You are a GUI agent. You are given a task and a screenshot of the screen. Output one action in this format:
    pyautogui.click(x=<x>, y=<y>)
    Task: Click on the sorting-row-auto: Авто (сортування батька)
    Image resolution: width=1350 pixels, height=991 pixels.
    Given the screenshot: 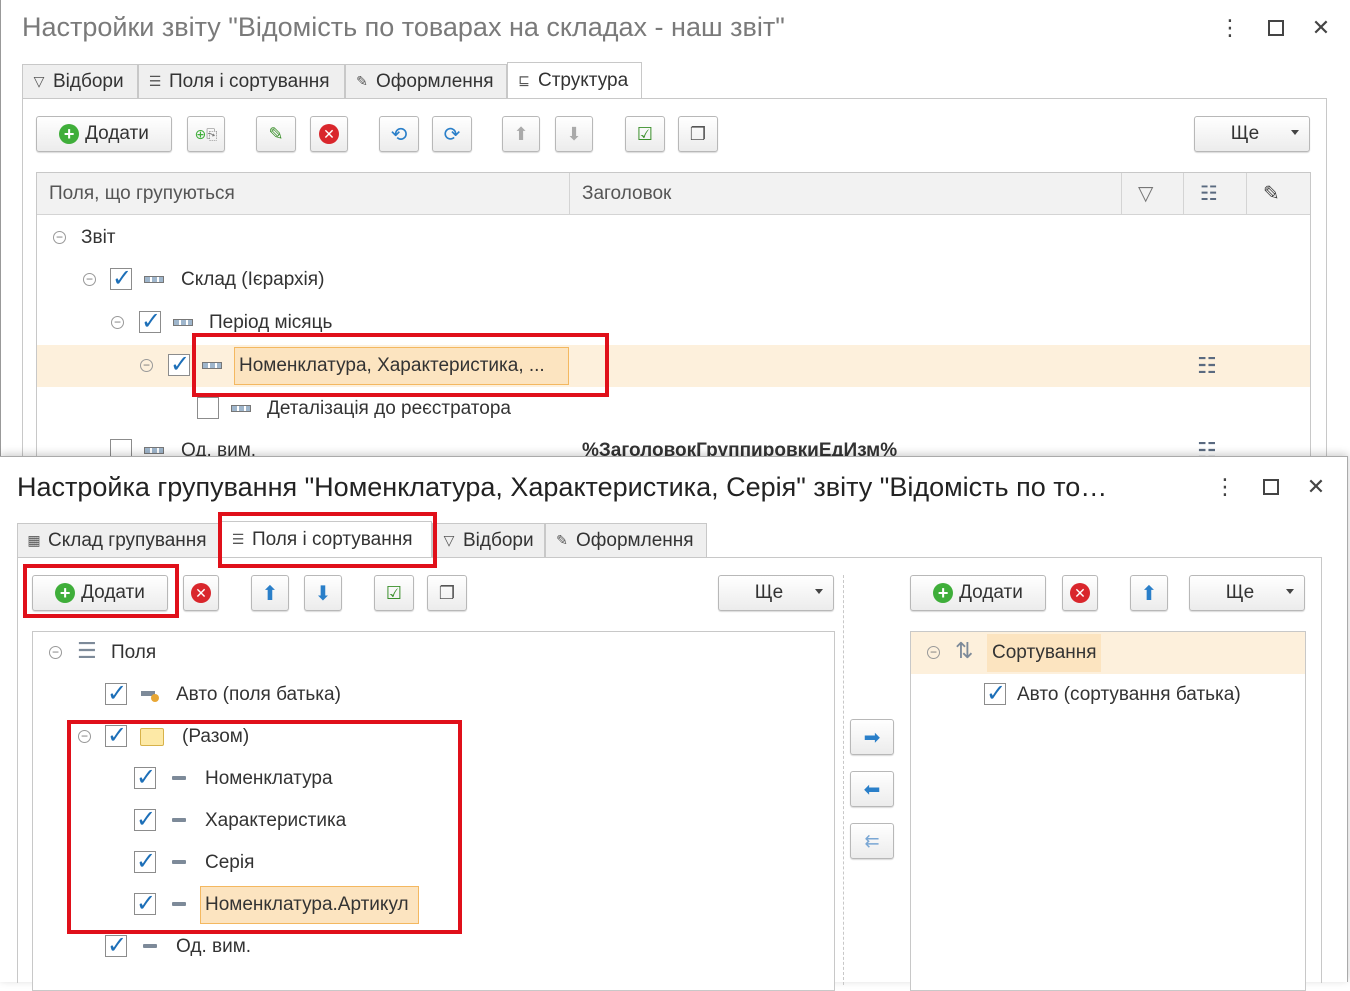 What is the action you would take?
    pyautogui.click(x=1108, y=695)
    